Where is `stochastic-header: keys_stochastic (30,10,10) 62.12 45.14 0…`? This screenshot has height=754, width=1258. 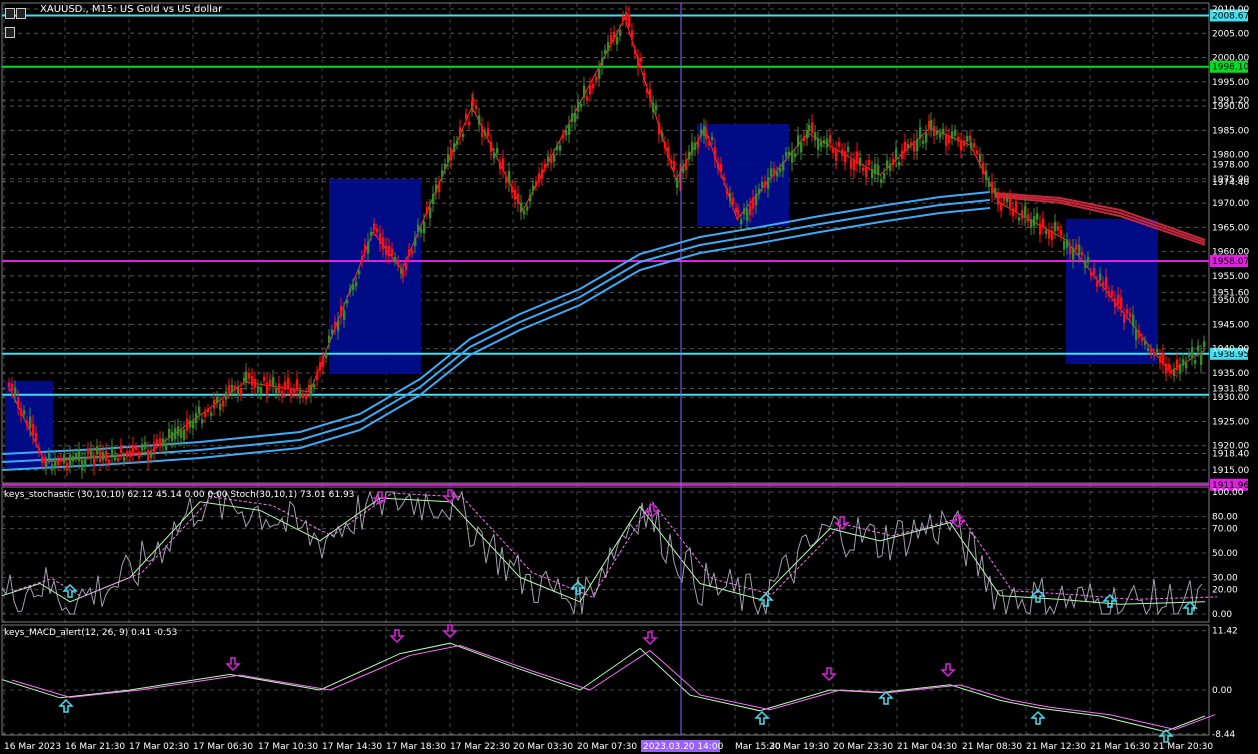
stochastic-header: keys_stochastic (30,10,10) 62.12 45.14 0… is located at coordinates (179, 495).